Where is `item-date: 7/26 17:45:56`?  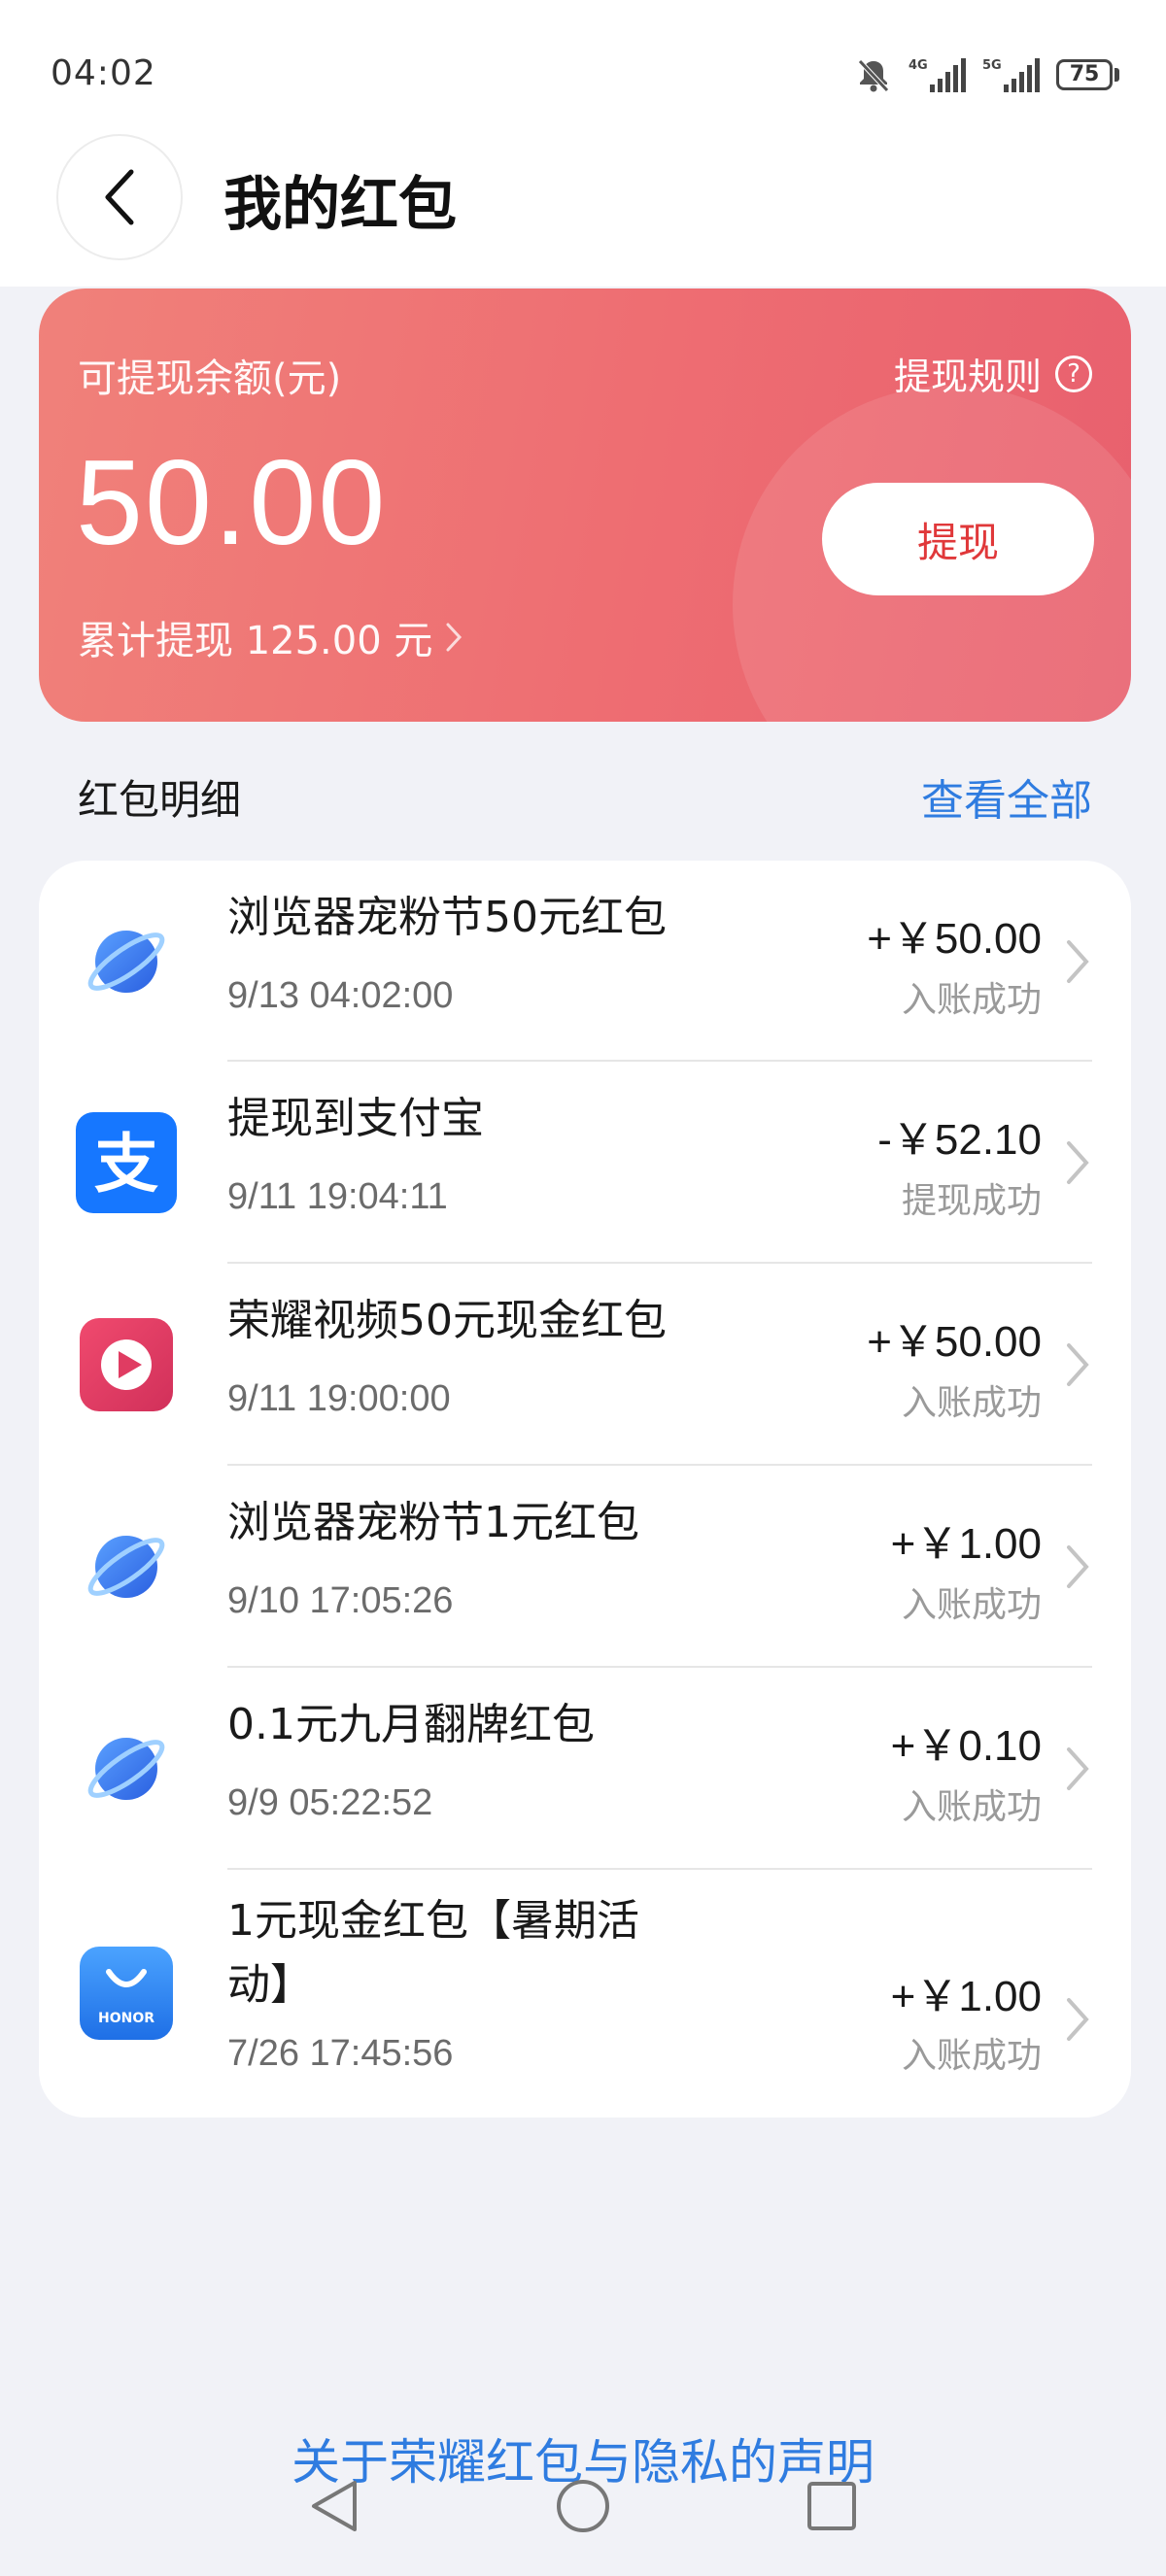
item-date: 7/26 17:45:56 is located at coordinates (340, 2053).